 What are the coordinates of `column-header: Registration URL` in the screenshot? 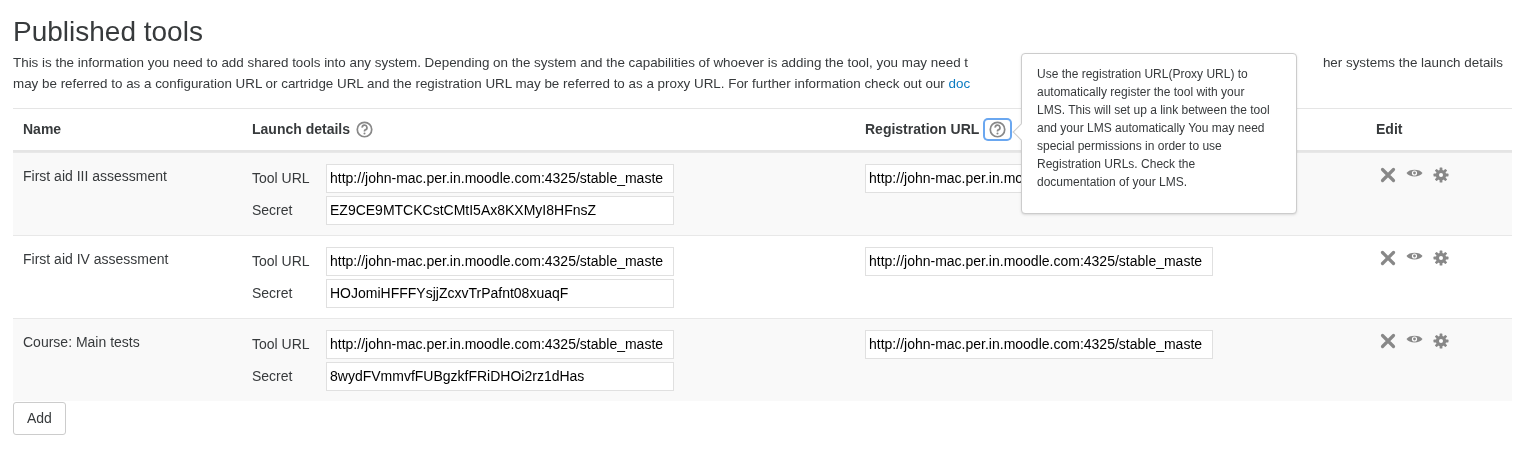 It's located at (922, 129).